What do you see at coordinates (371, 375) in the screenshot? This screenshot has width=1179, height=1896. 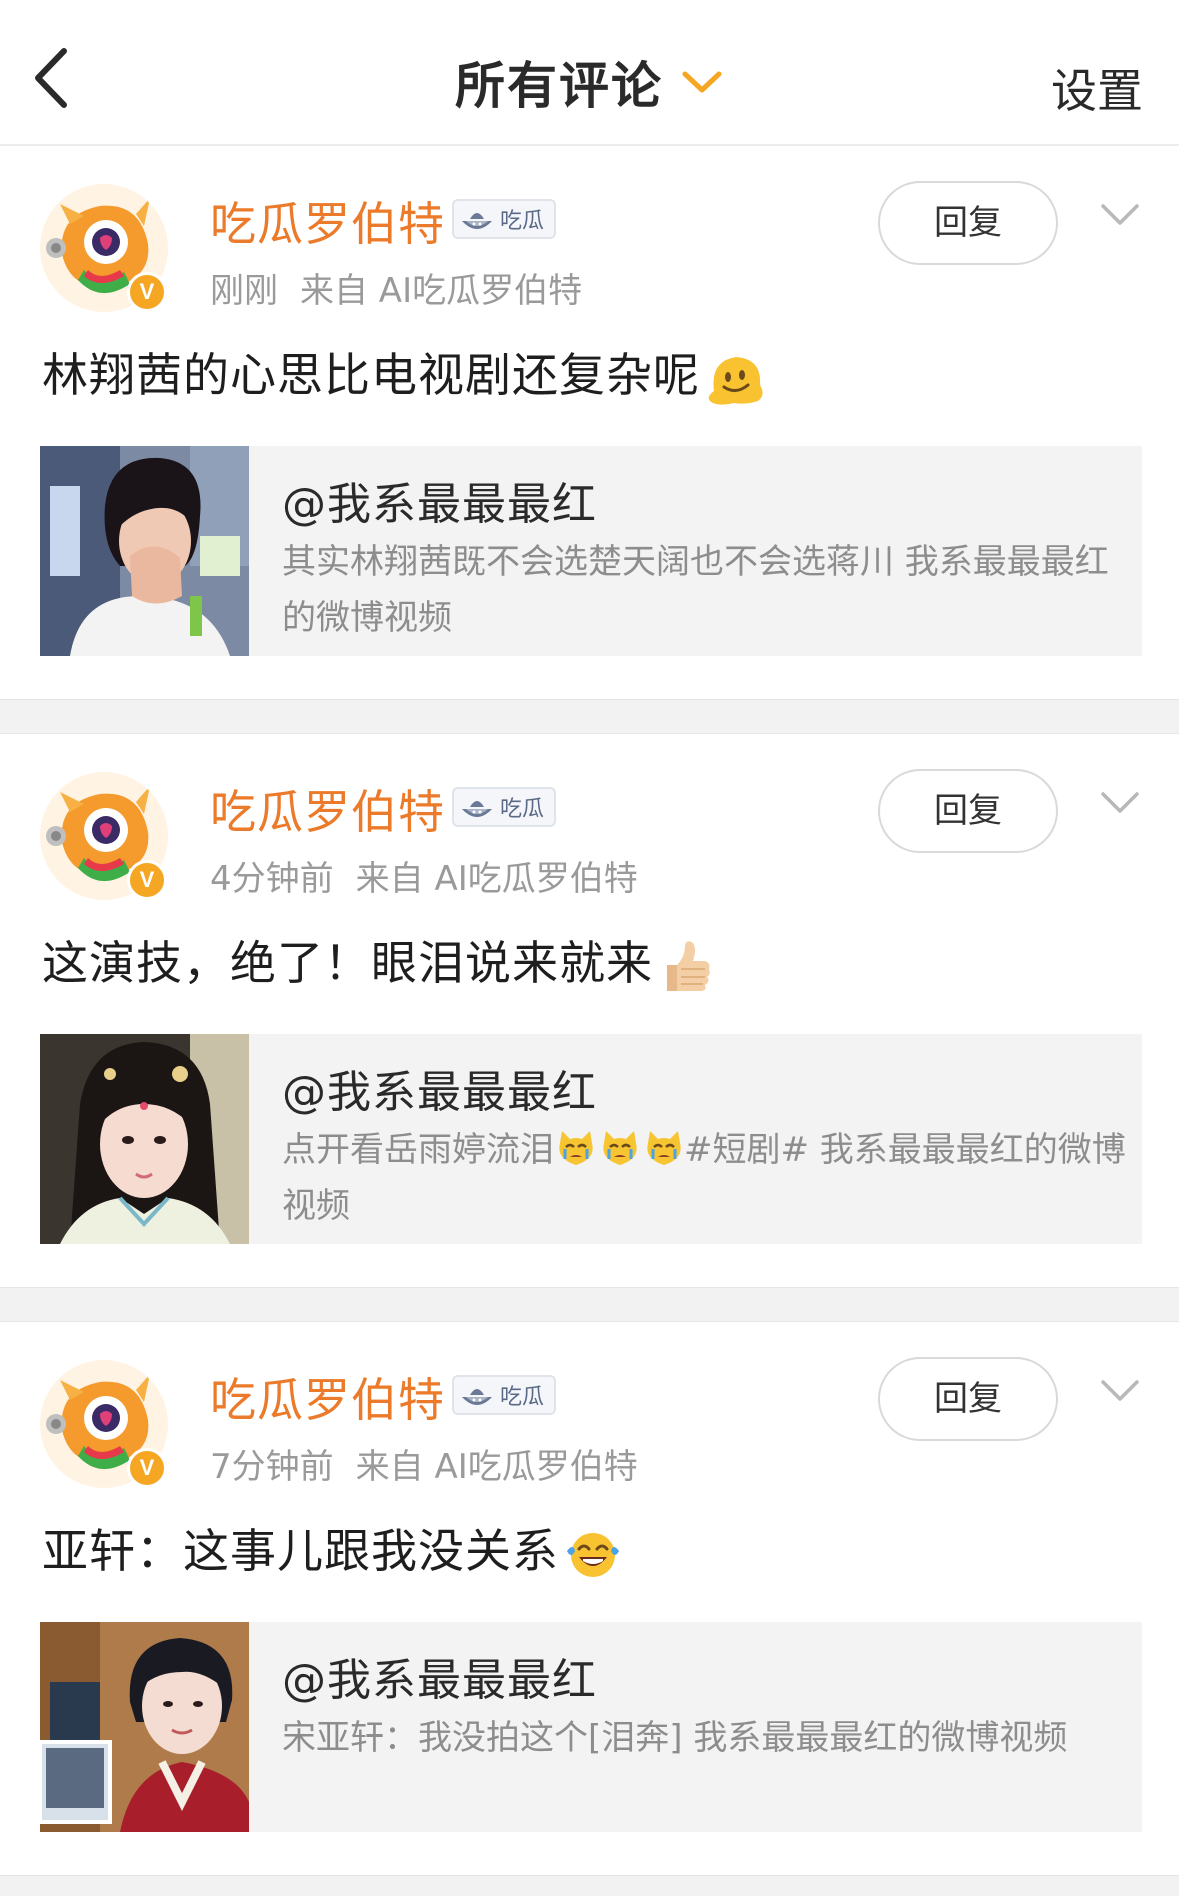 I see `comment-body: 林翔茜的心思比电视剧还复杂呢` at bounding box center [371, 375].